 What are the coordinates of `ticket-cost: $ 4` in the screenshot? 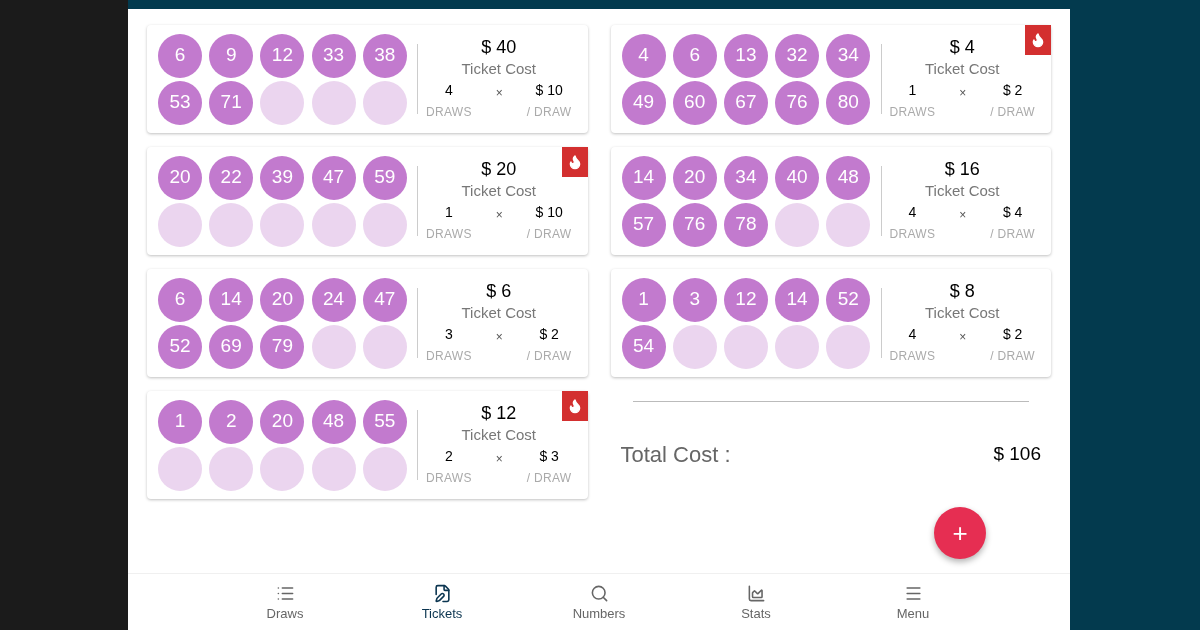 It's located at (962, 47).